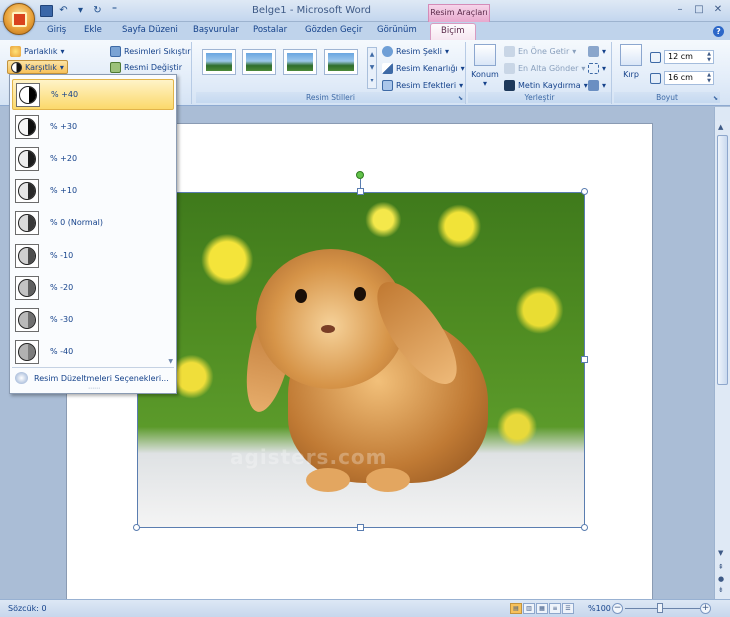 The image size is (730, 617). Describe the element at coordinates (709, 57) in the screenshot. I see `height-spinner: ▲ ▼` at that location.